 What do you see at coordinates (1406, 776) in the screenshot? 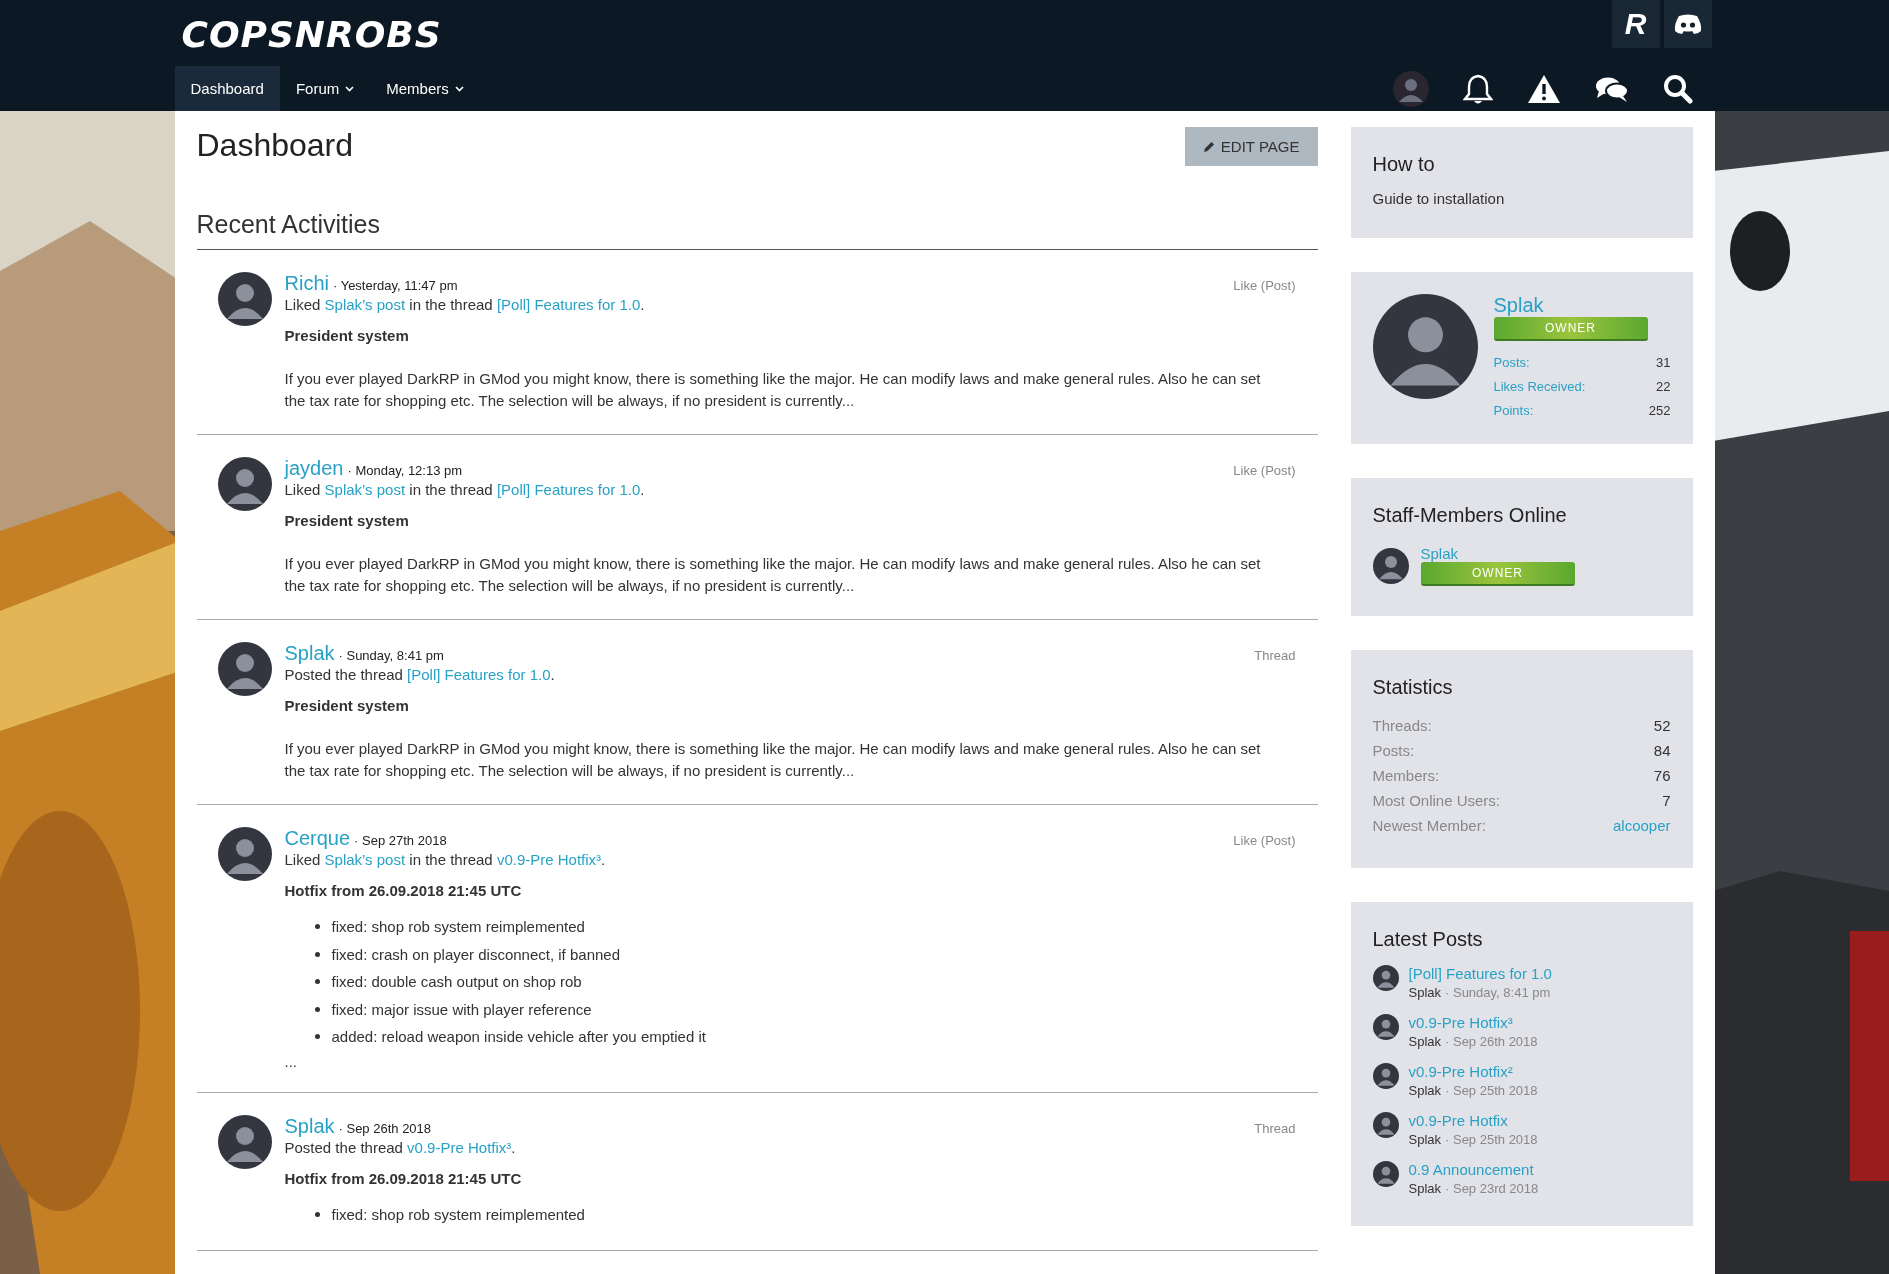
I see `stat-label: Members:` at bounding box center [1406, 776].